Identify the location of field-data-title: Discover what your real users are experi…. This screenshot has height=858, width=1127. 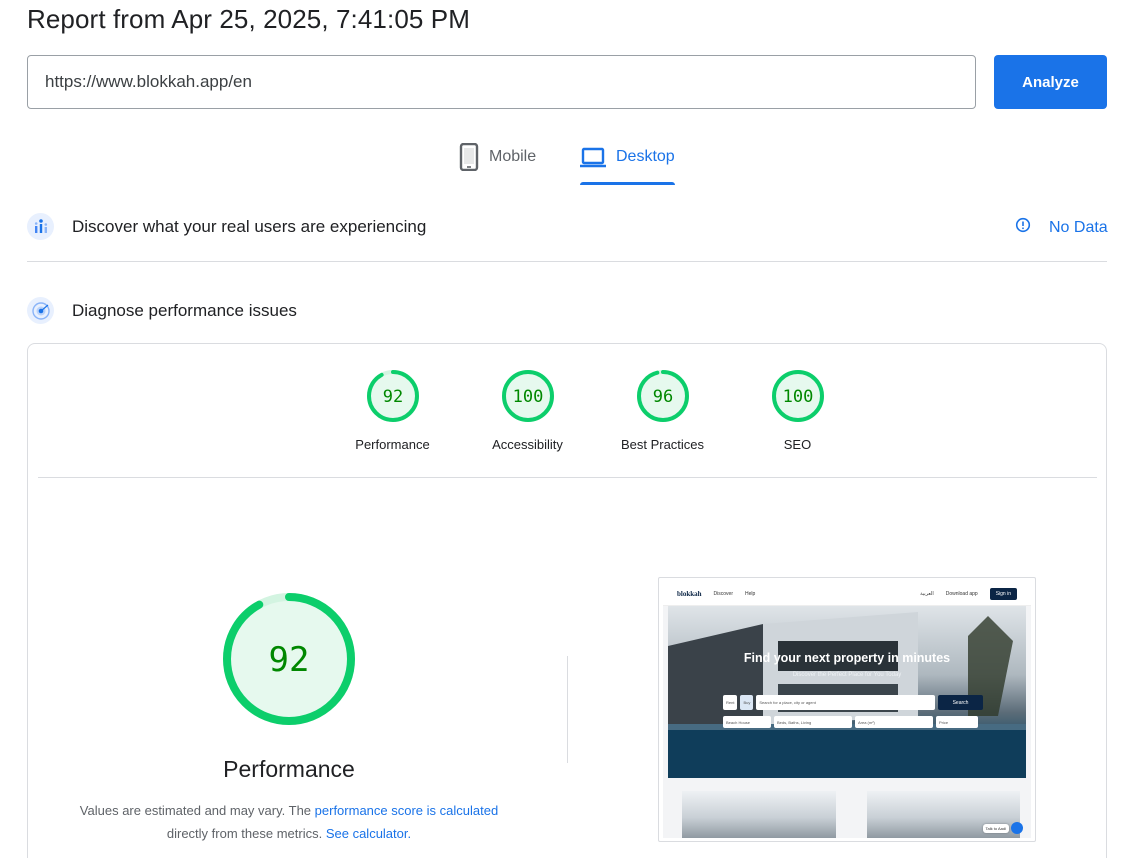
(249, 226).